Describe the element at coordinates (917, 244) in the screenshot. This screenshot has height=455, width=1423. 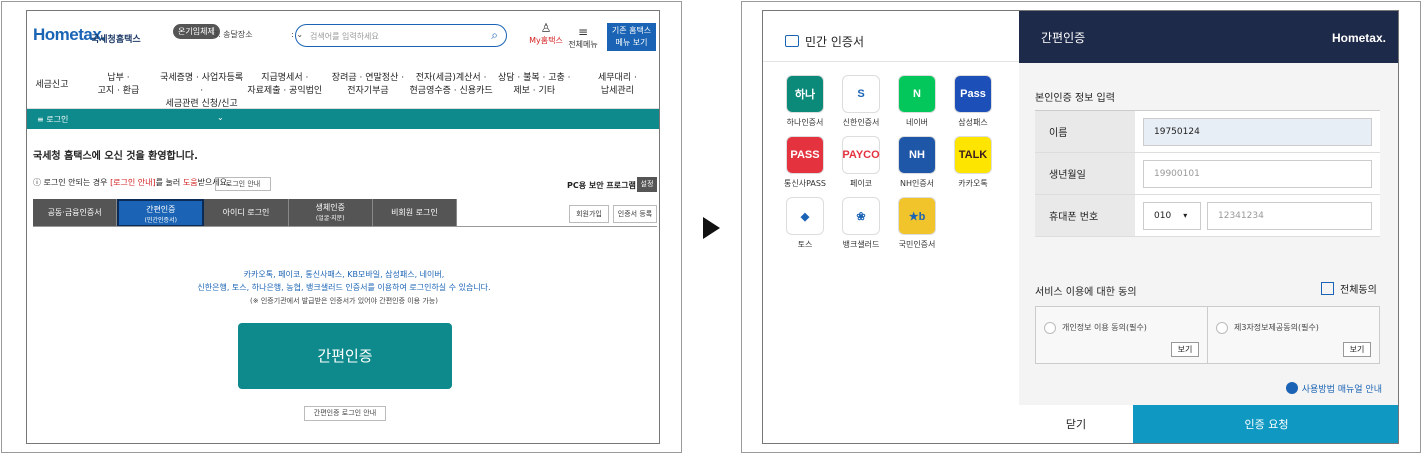
I see `cert-app-label: 국민인증서` at that location.